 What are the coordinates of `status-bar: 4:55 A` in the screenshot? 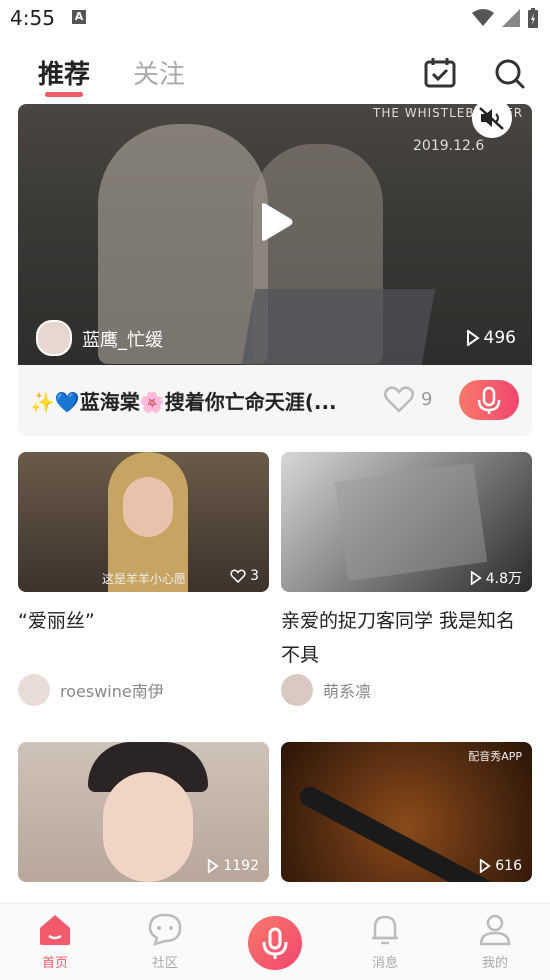 It's located at (275, 18).